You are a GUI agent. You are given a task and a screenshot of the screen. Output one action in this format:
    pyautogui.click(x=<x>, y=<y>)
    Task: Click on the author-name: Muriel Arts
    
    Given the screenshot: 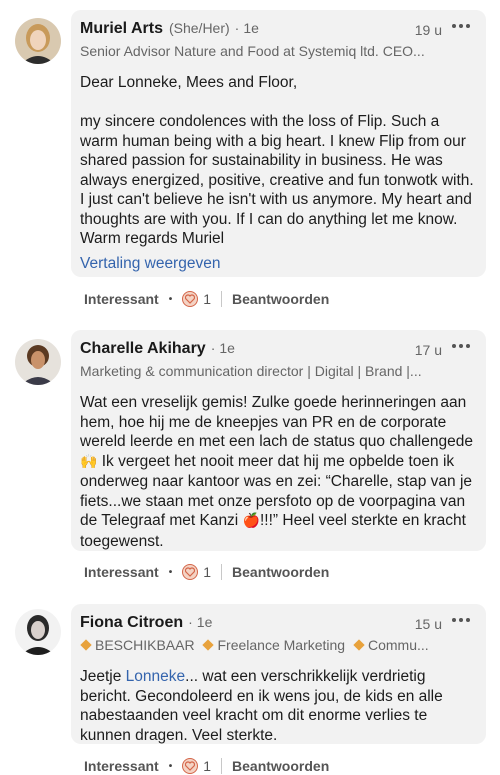 What is the action you would take?
    pyautogui.click(x=121, y=29)
    